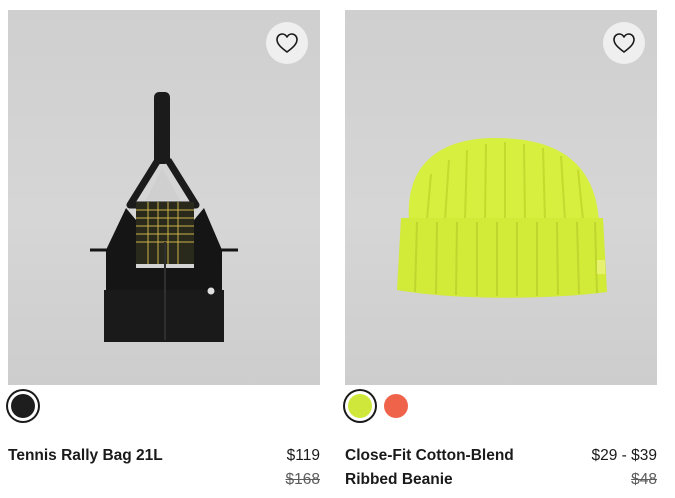  What do you see at coordinates (302, 479) in the screenshot?
I see `original-price: $168` at bounding box center [302, 479].